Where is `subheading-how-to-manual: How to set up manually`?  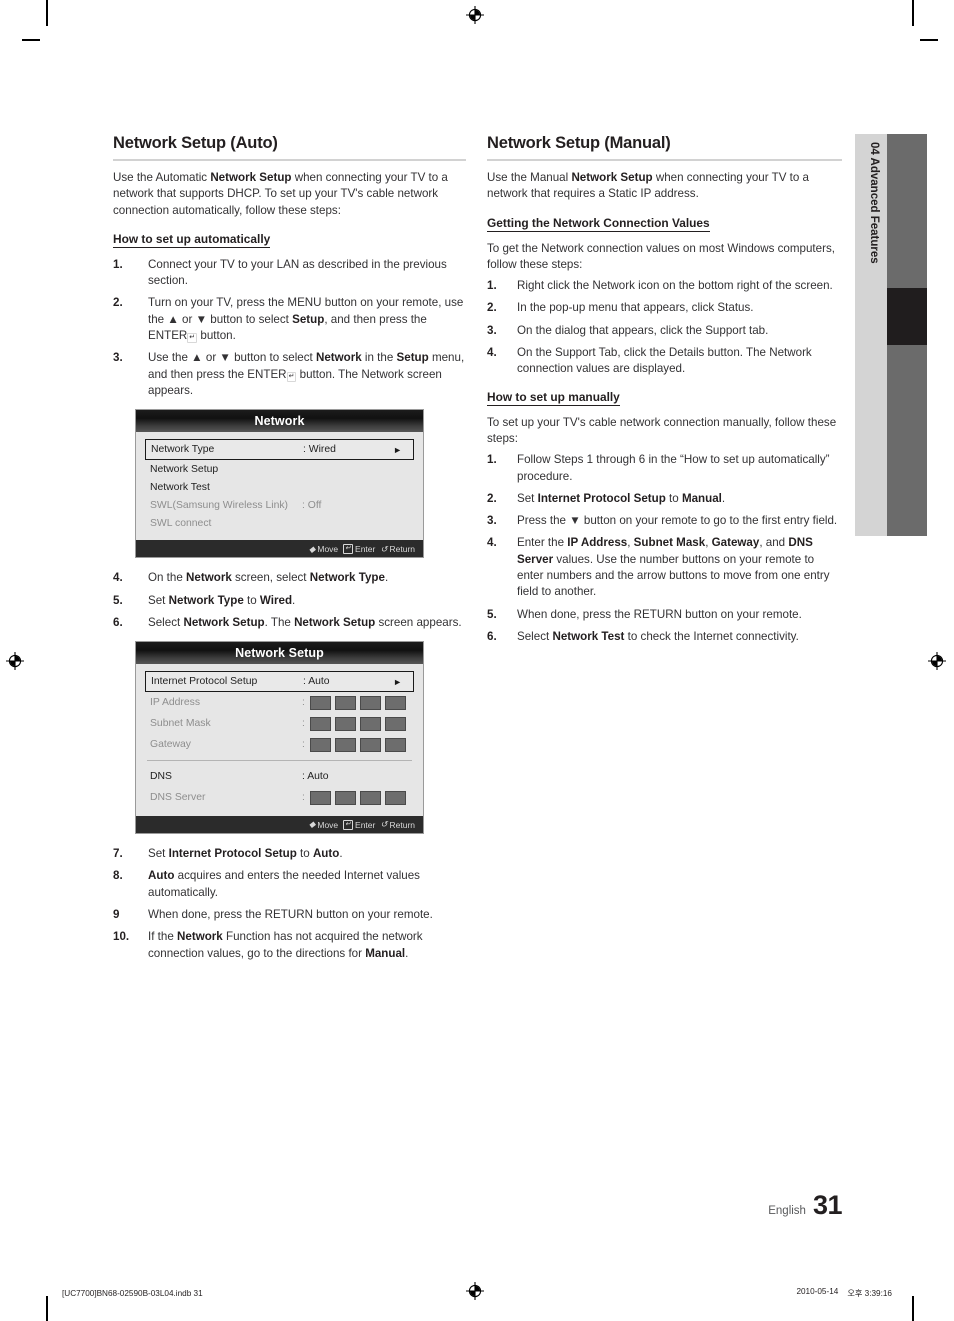 subheading-how-to-manual: How to set up manually is located at coordinates (553, 397).